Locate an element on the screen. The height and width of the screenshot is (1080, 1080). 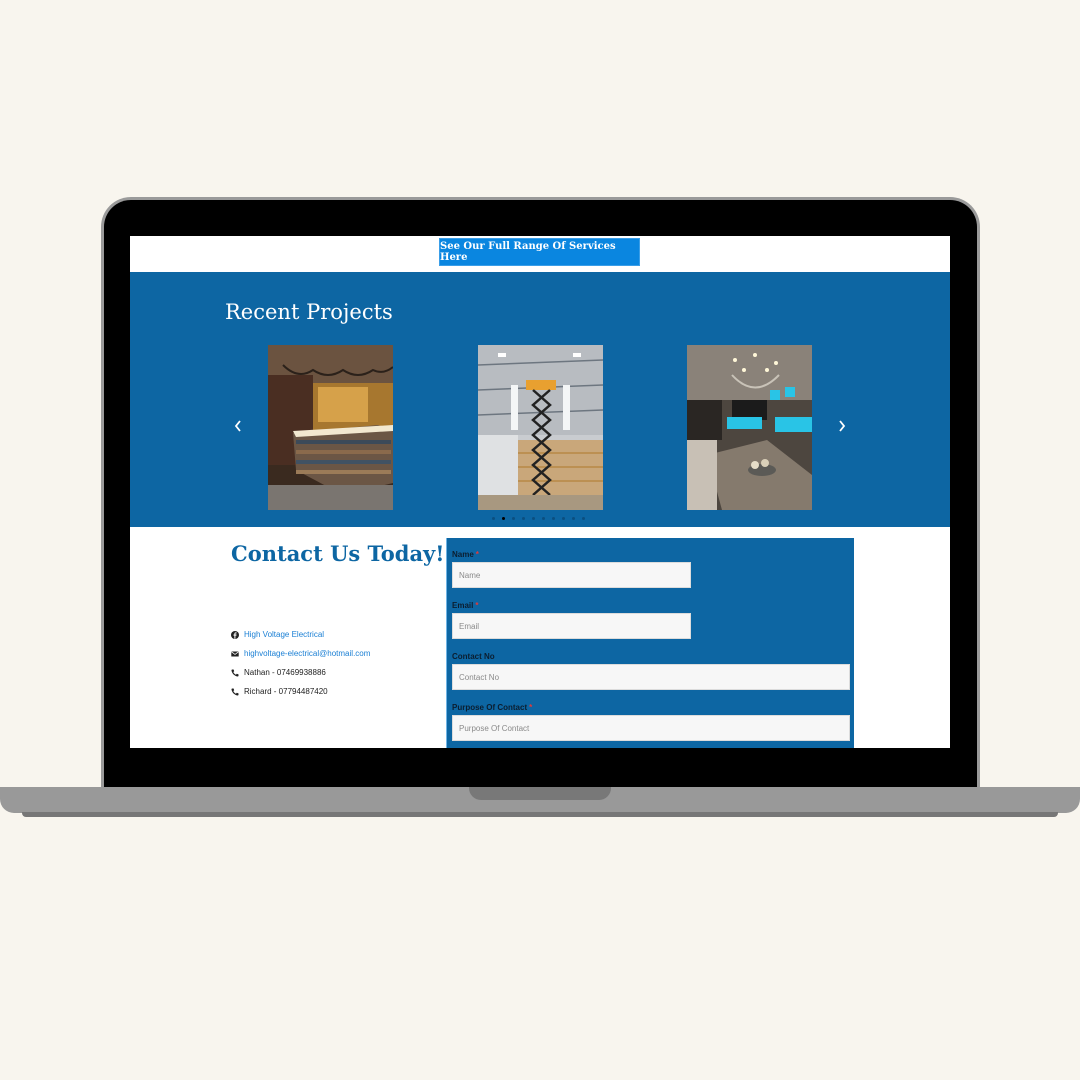
contact-item-facebook: High Voltage Electrical is located at coordinates (300, 634).